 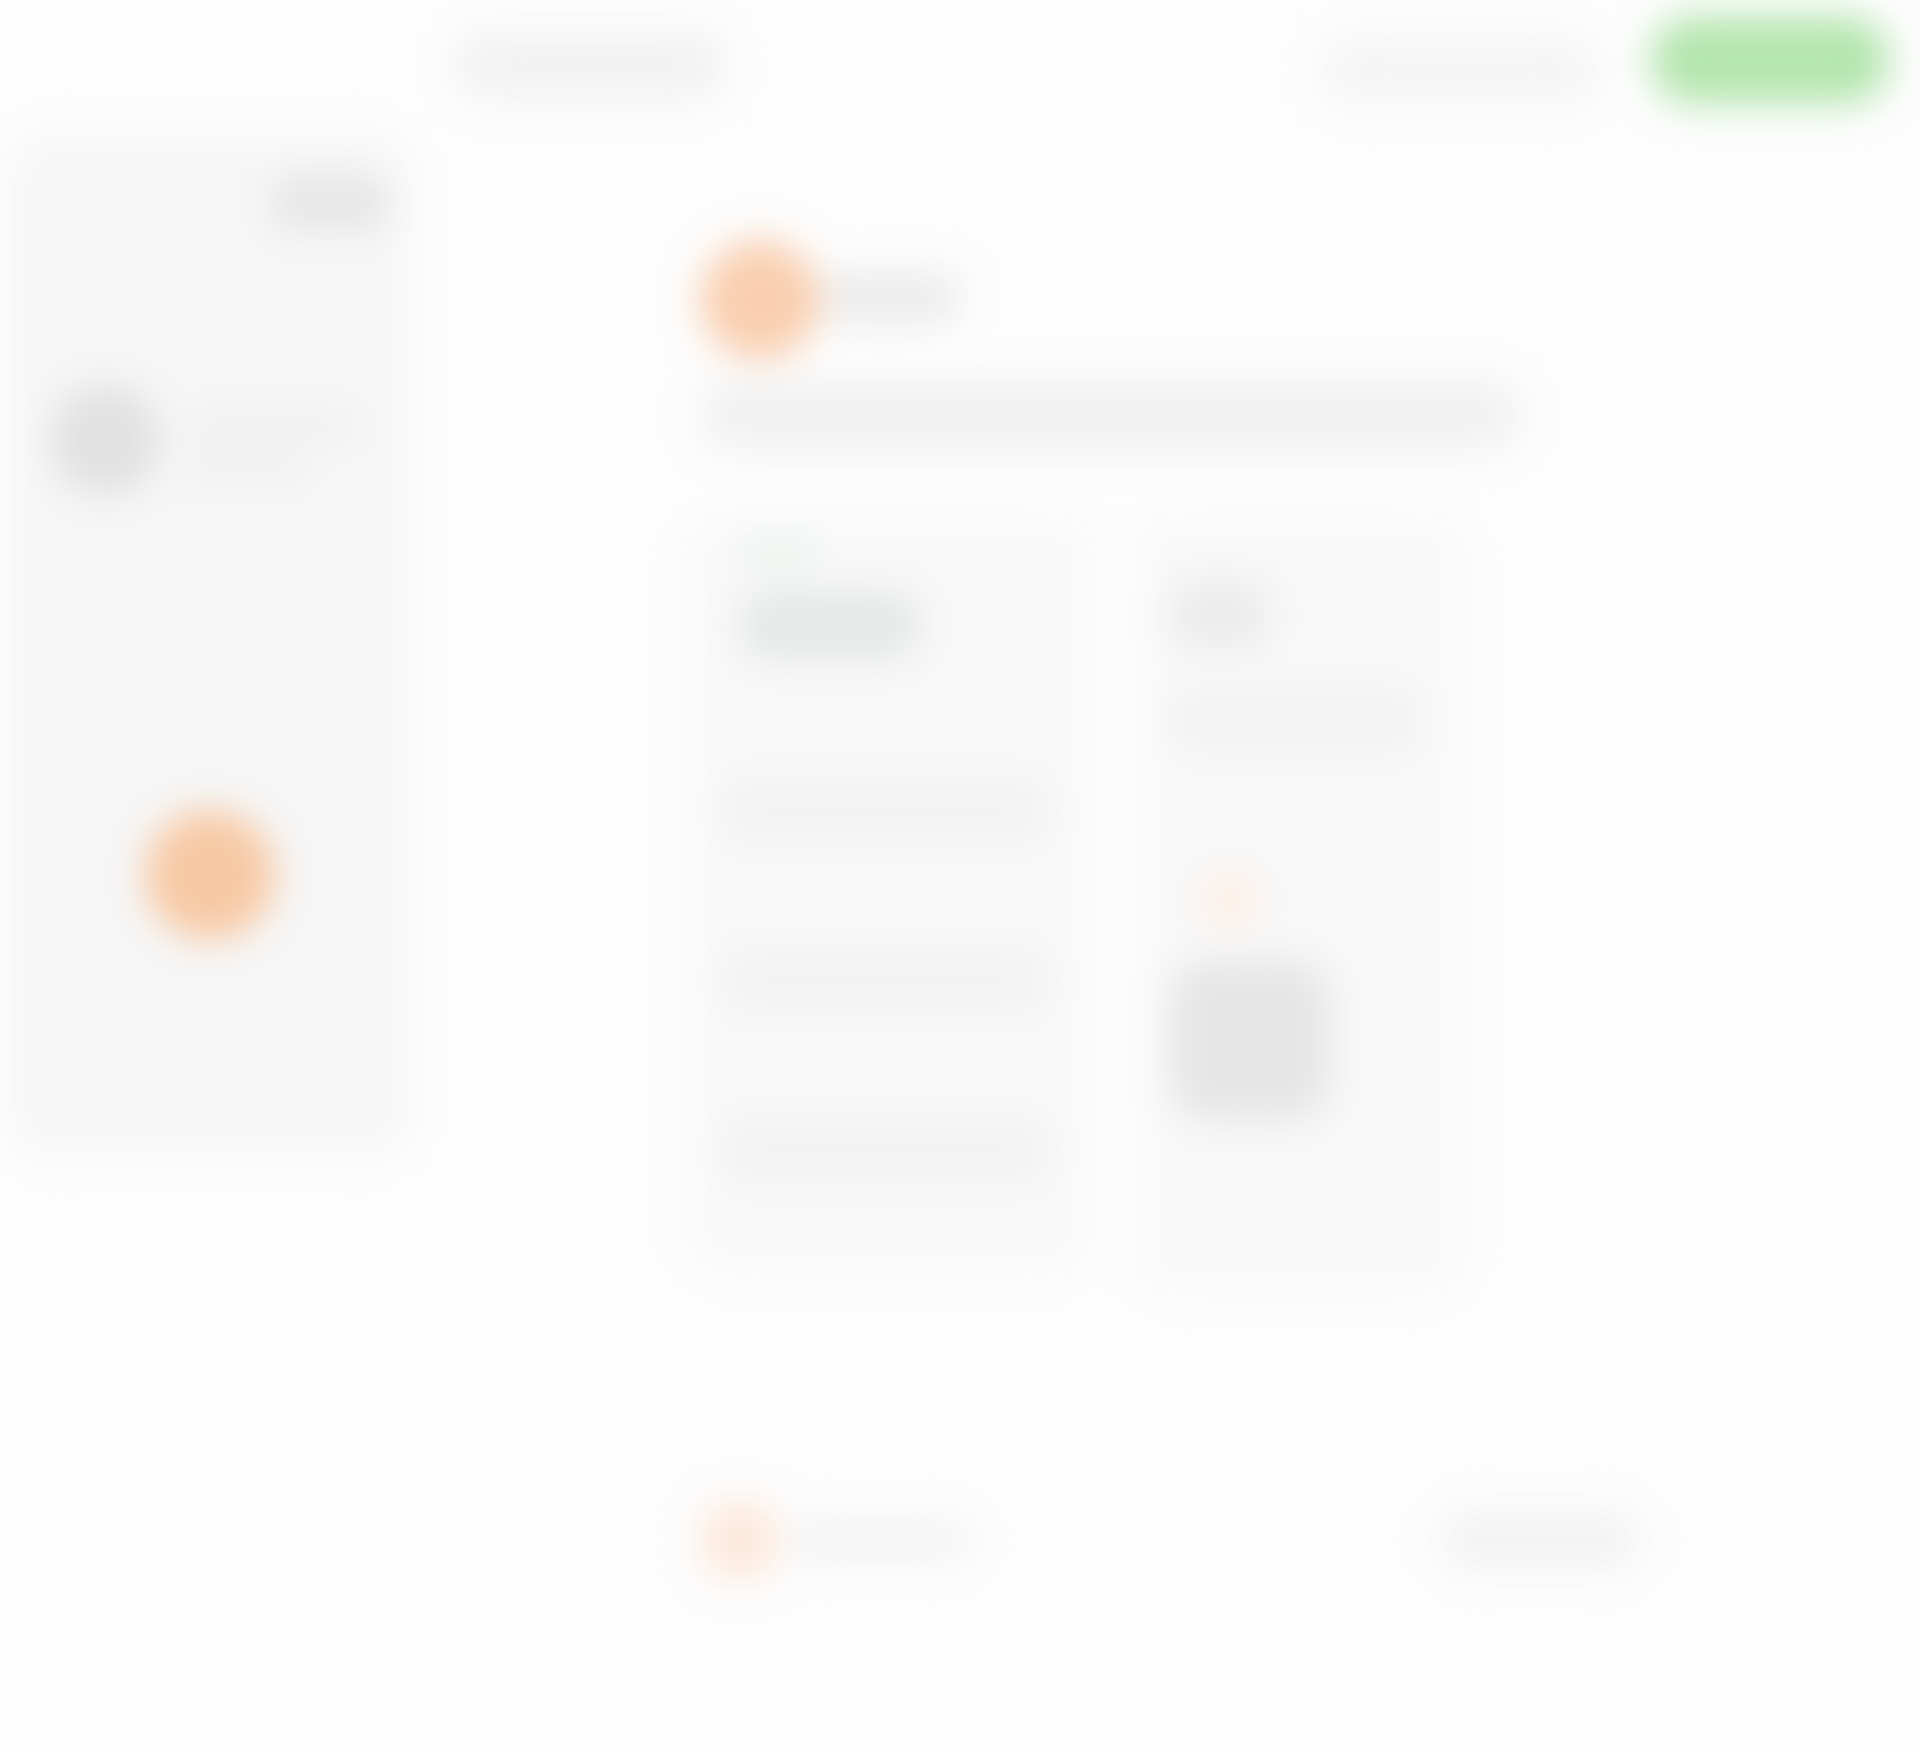 What do you see at coordinates (1770, 60) in the screenshot?
I see `primary-cta-button` at bounding box center [1770, 60].